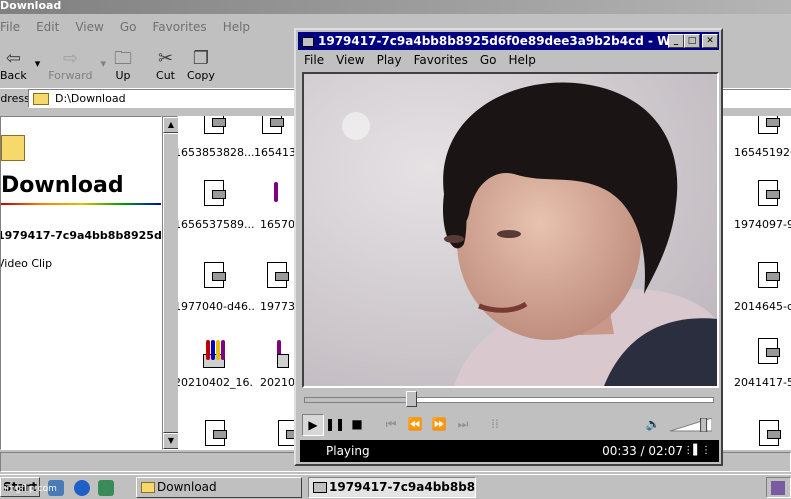 This screenshot has height=499, width=791. I want to click on seek-thumb, so click(412, 399).